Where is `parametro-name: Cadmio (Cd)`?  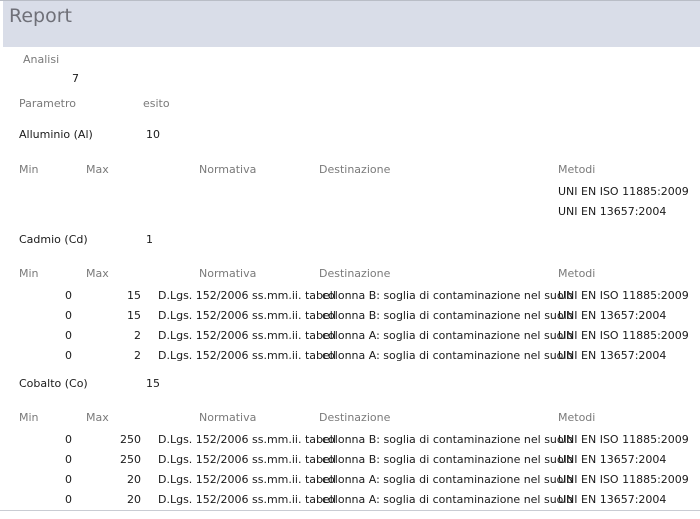
parametro-name: Cadmio (Cd) is located at coordinates (53, 239).